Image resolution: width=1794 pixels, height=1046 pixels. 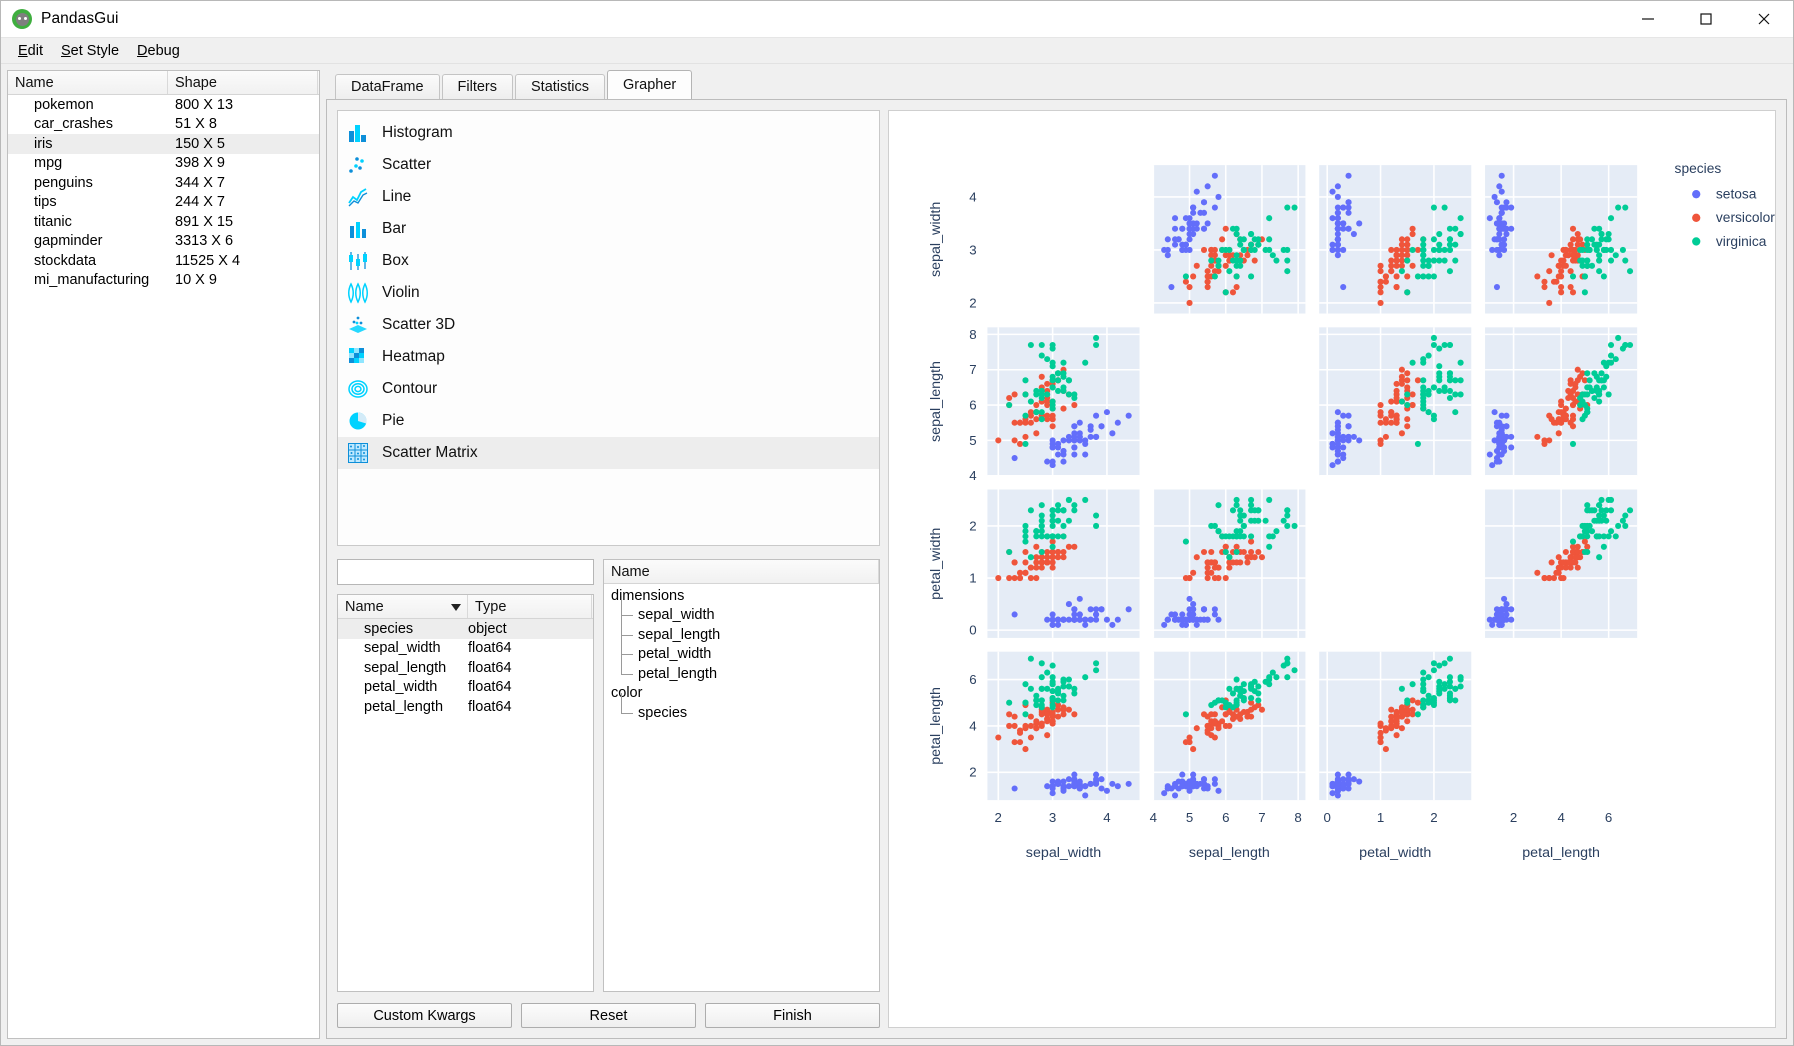 What do you see at coordinates (608, 133) in the screenshot?
I see `plot-type-histogram: Histogram` at bounding box center [608, 133].